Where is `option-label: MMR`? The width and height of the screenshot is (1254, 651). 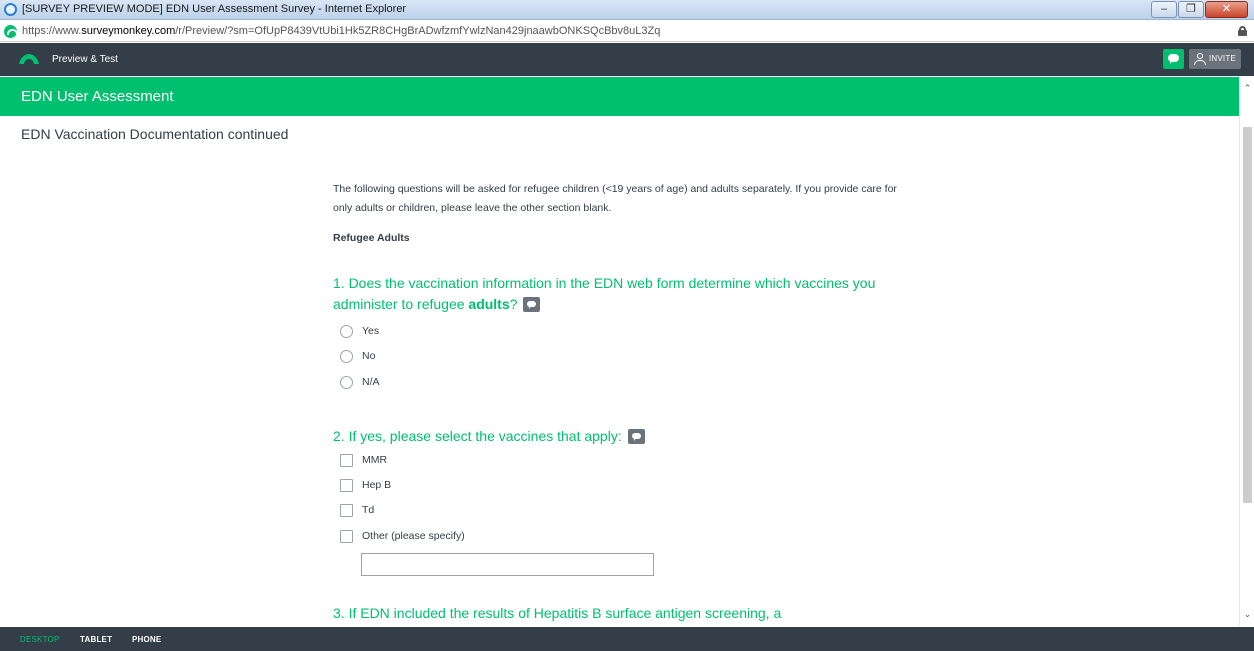 option-label: MMR is located at coordinates (375, 460).